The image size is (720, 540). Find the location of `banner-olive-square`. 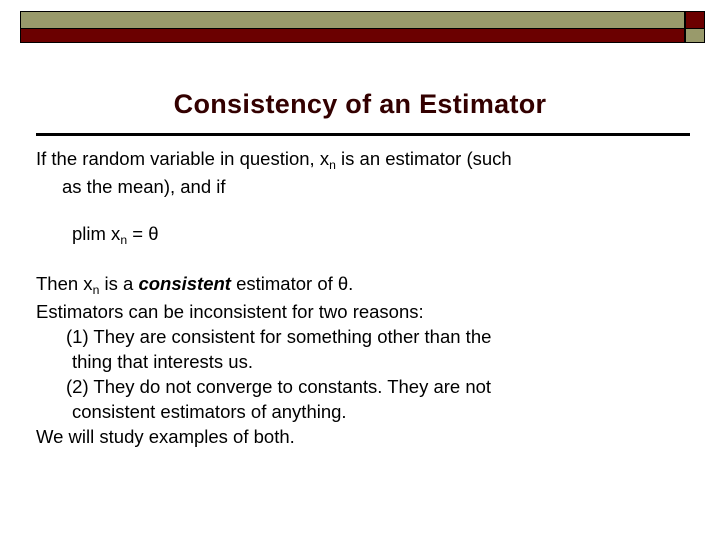

banner-olive-square is located at coordinates (695, 36).